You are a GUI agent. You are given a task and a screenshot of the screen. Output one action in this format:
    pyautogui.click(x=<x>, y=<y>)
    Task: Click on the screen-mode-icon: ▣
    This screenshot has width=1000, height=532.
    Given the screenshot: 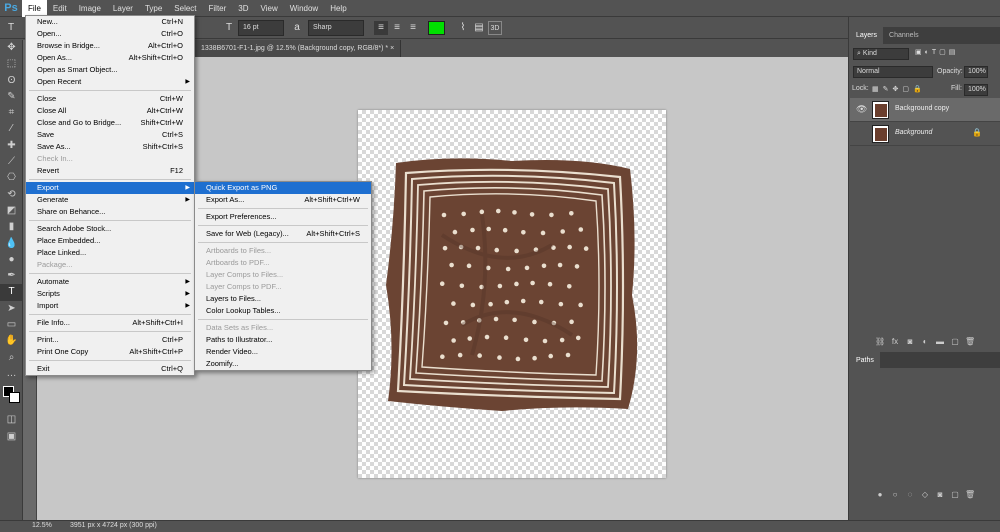 What is the action you would take?
    pyautogui.click(x=11, y=437)
    